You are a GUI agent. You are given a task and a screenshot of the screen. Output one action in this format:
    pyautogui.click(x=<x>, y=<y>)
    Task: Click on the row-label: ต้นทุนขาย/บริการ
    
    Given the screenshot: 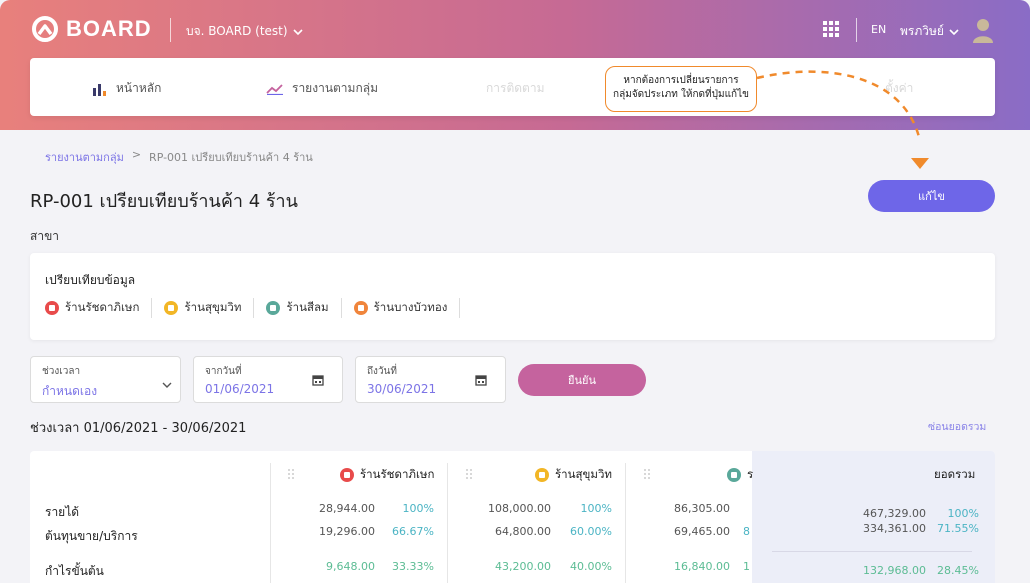 What is the action you would take?
    pyautogui.click(x=91, y=536)
    